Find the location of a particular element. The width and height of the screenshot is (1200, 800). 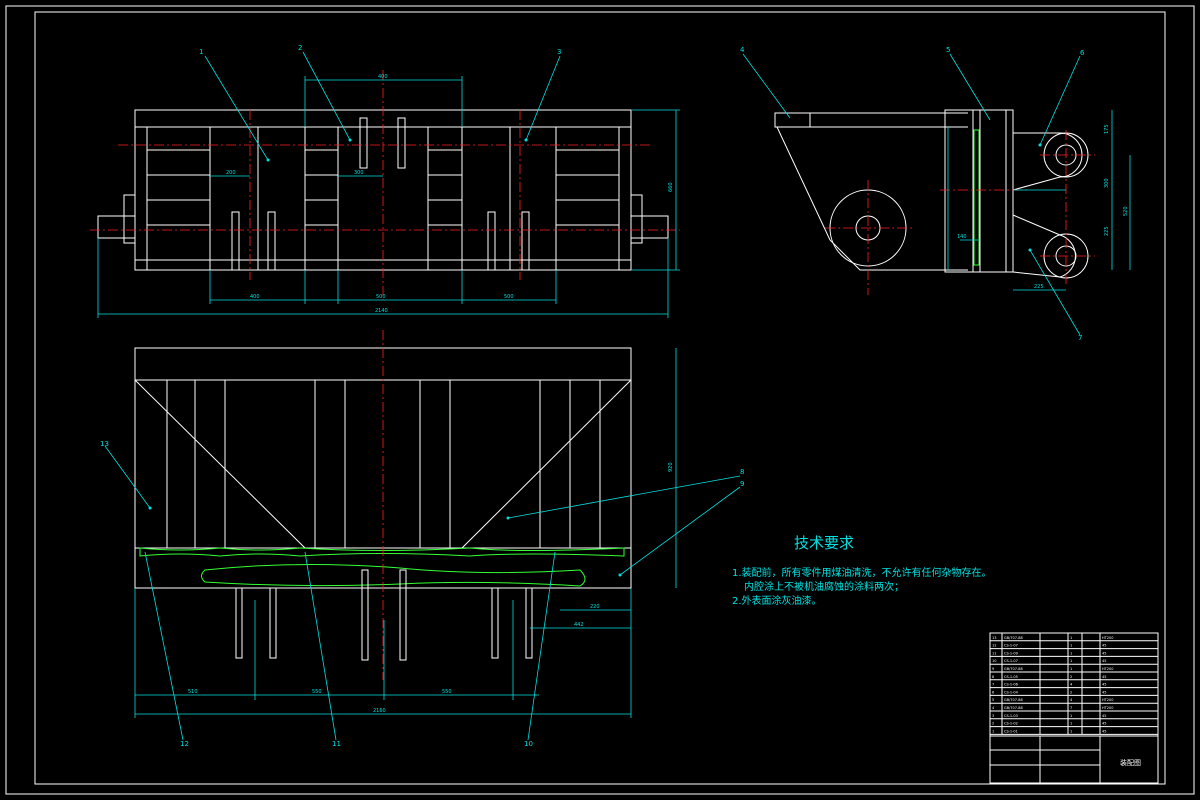

part-label-11: 11 is located at coordinates (336, 744).